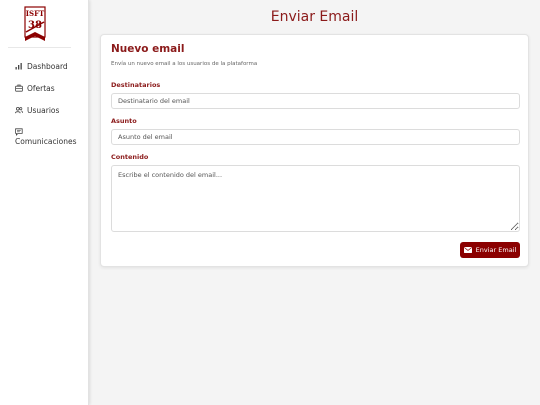 This screenshot has width=540, height=405. Describe the element at coordinates (47, 66) in the screenshot. I see `sidebar-item-label: Dashboard` at that location.